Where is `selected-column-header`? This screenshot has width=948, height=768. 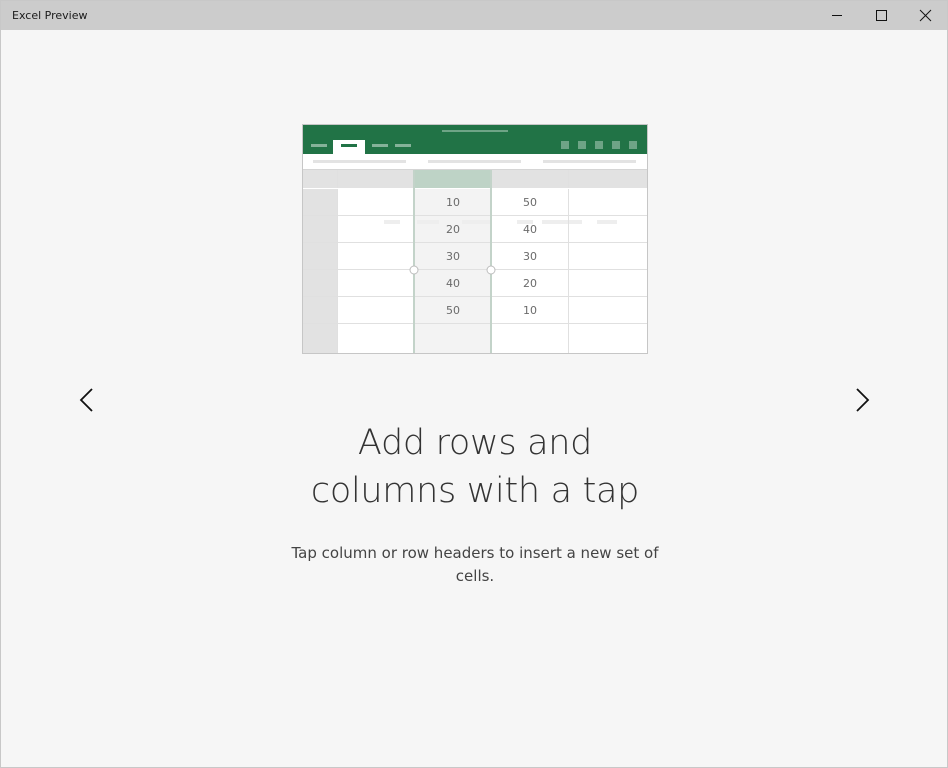
selected-column-header is located at coordinates (452, 179).